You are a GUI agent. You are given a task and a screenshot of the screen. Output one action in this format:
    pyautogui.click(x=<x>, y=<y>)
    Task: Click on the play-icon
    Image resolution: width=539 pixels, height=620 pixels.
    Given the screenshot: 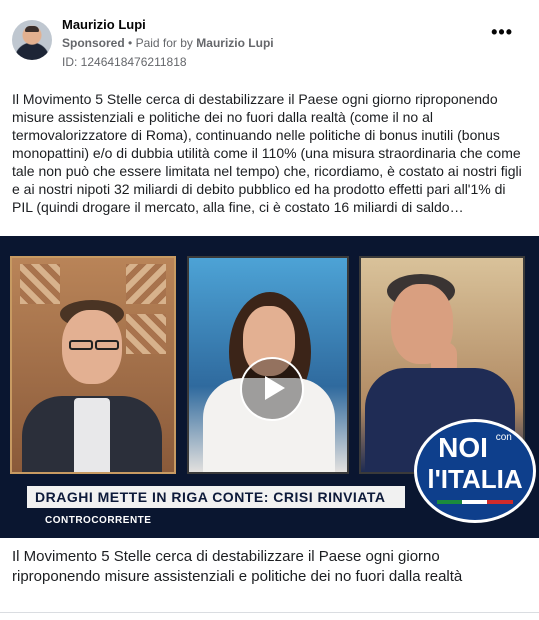 What is the action you would take?
    pyautogui.click(x=272, y=389)
    